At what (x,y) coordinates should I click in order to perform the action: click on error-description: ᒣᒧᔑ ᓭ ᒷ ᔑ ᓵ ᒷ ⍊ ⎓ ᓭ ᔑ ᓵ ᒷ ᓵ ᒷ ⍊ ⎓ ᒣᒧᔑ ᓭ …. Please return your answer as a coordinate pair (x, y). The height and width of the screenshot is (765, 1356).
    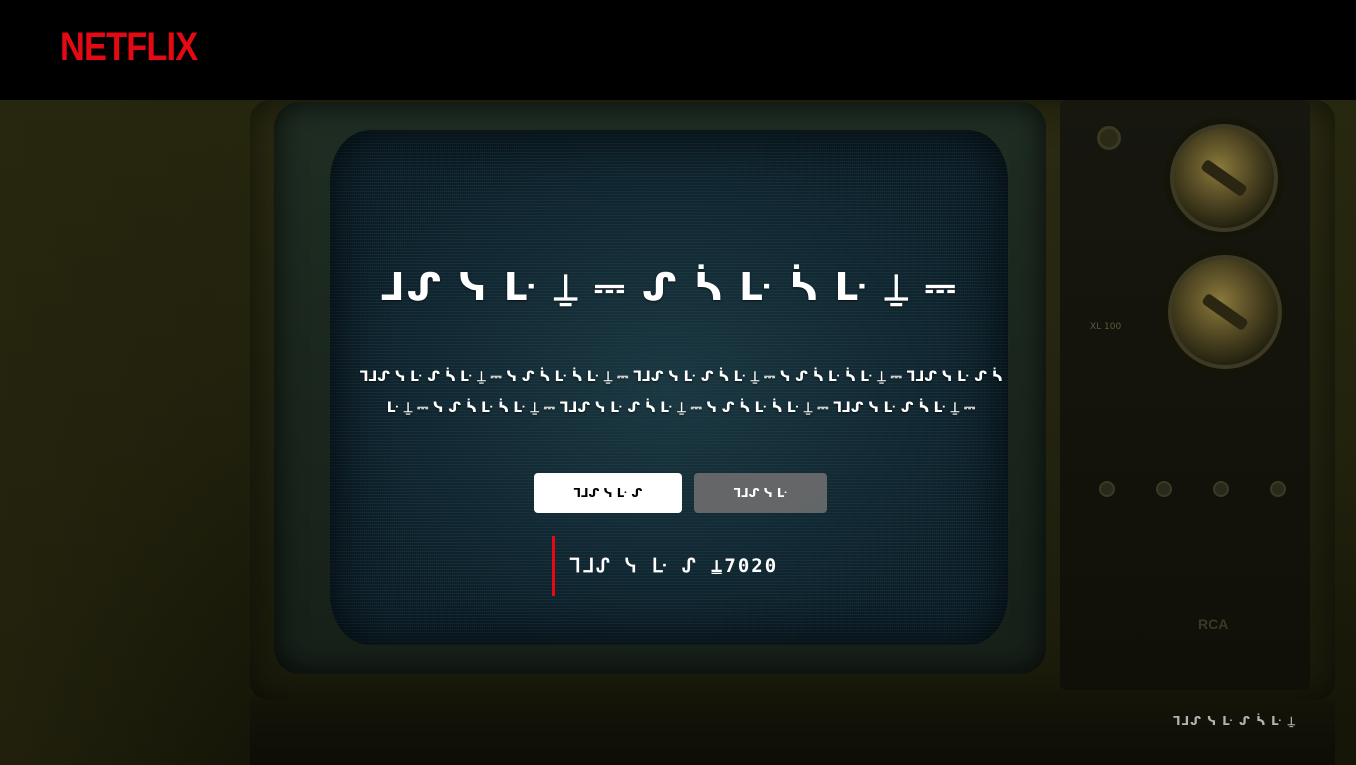
    Looking at the image, I should click on (681, 392).